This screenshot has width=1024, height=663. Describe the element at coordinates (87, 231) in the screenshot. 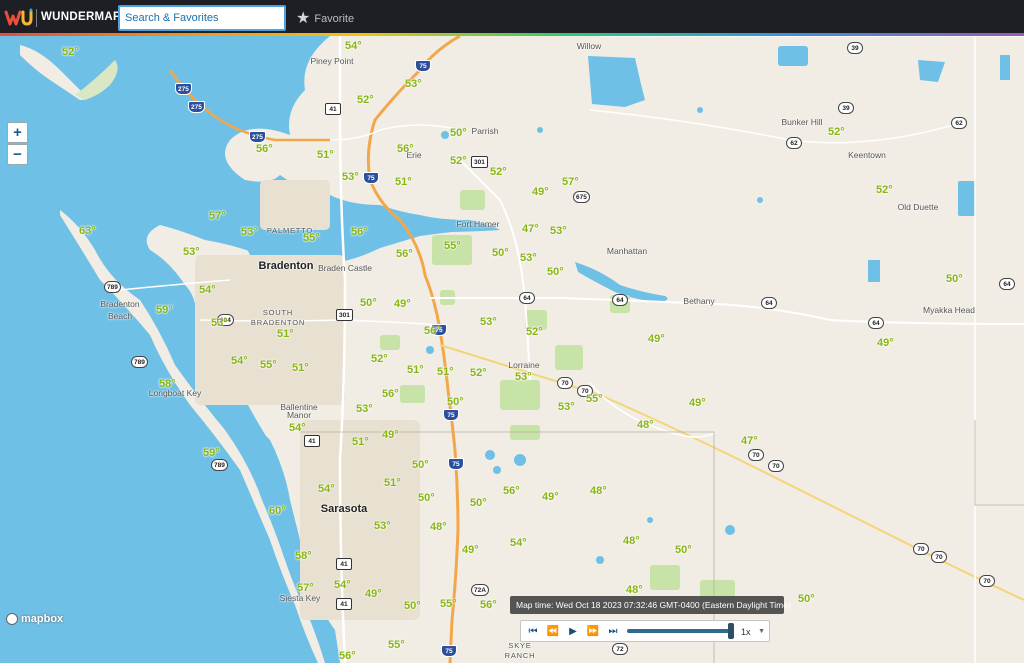

I see `temperature-marker: 63°` at that location.